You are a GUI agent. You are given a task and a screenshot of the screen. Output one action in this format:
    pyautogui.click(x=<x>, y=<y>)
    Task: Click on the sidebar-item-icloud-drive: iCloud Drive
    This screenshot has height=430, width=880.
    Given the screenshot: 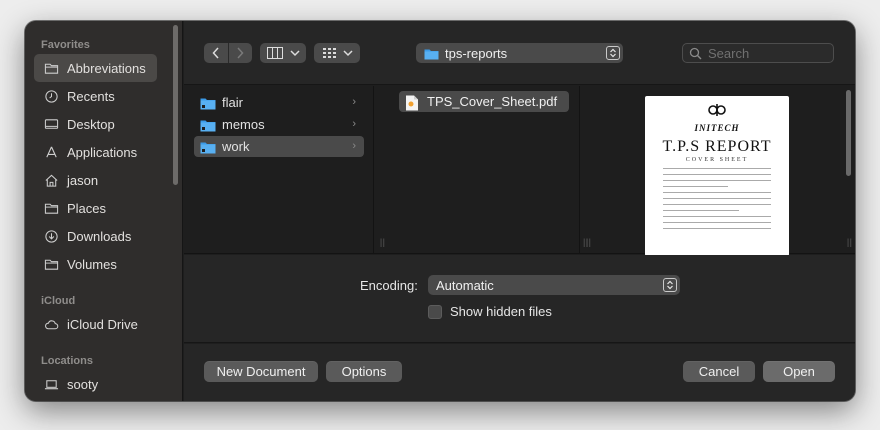 What is the action you would take?
    pyautogui.click(x=95, y=324)
    